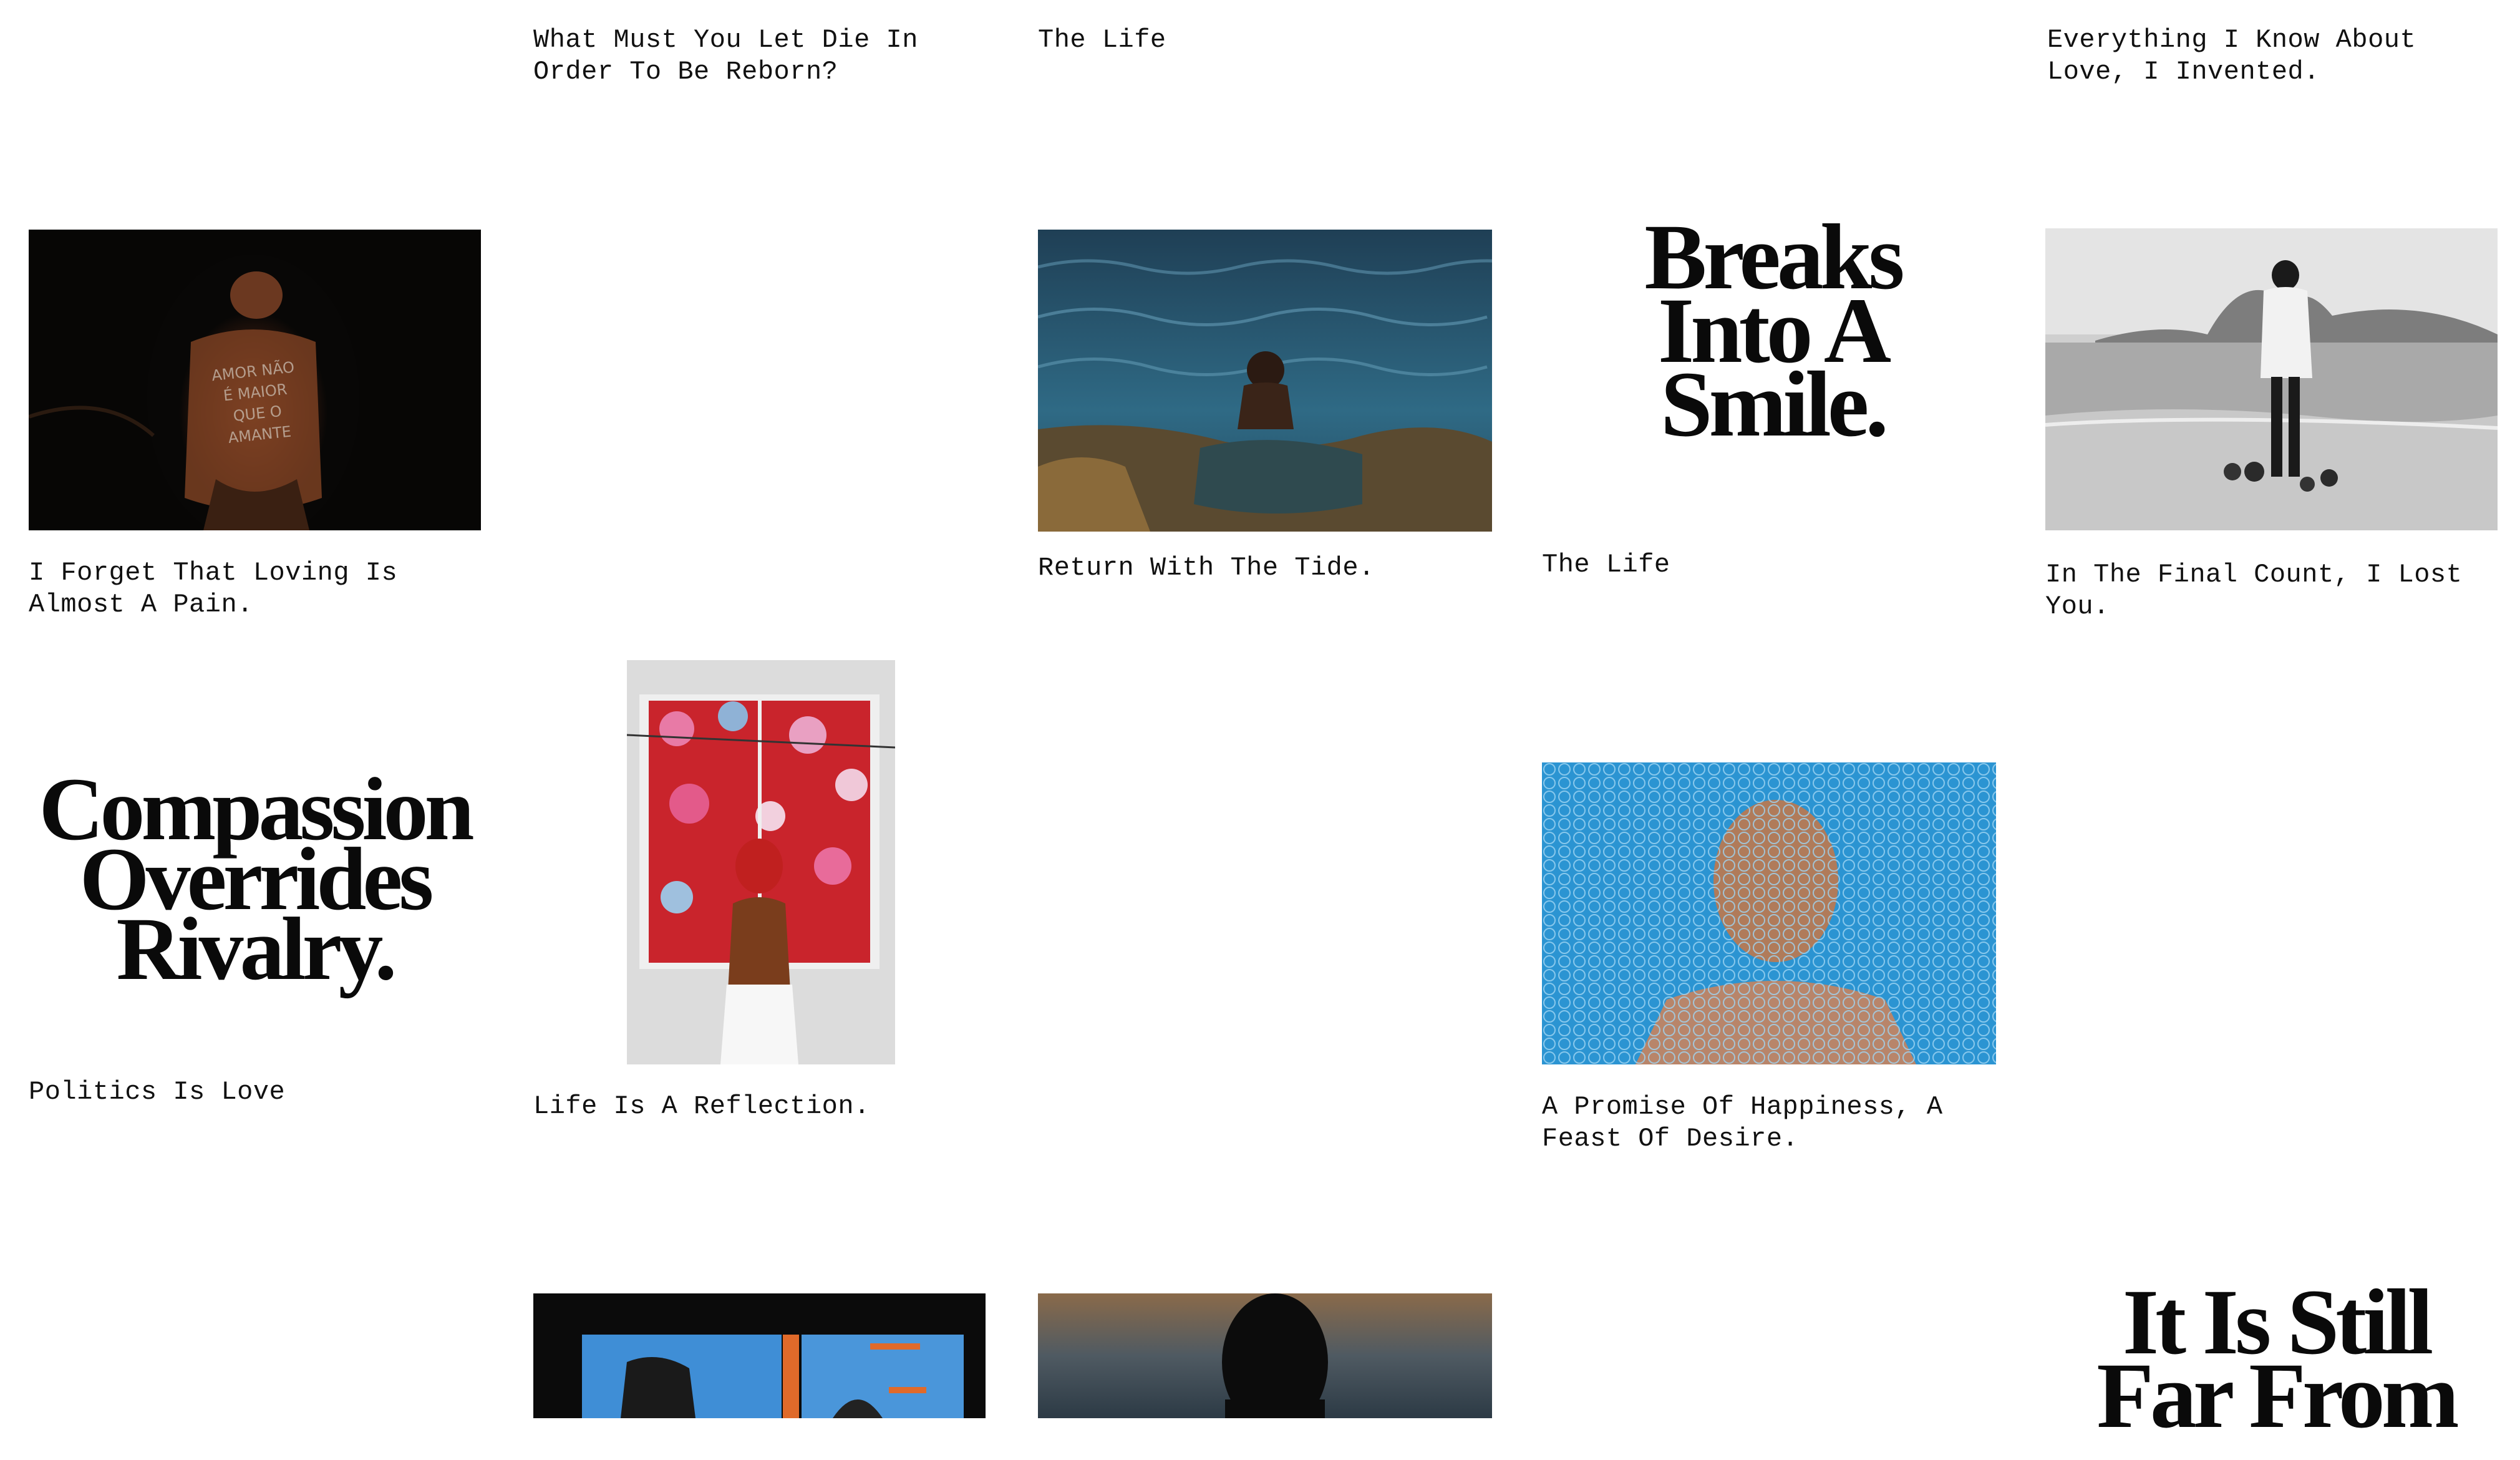 The height and width of the screenshot is (1460, 2520). I want to click on project-card-reflection: Life Is A Reflection., so click(759, 891).